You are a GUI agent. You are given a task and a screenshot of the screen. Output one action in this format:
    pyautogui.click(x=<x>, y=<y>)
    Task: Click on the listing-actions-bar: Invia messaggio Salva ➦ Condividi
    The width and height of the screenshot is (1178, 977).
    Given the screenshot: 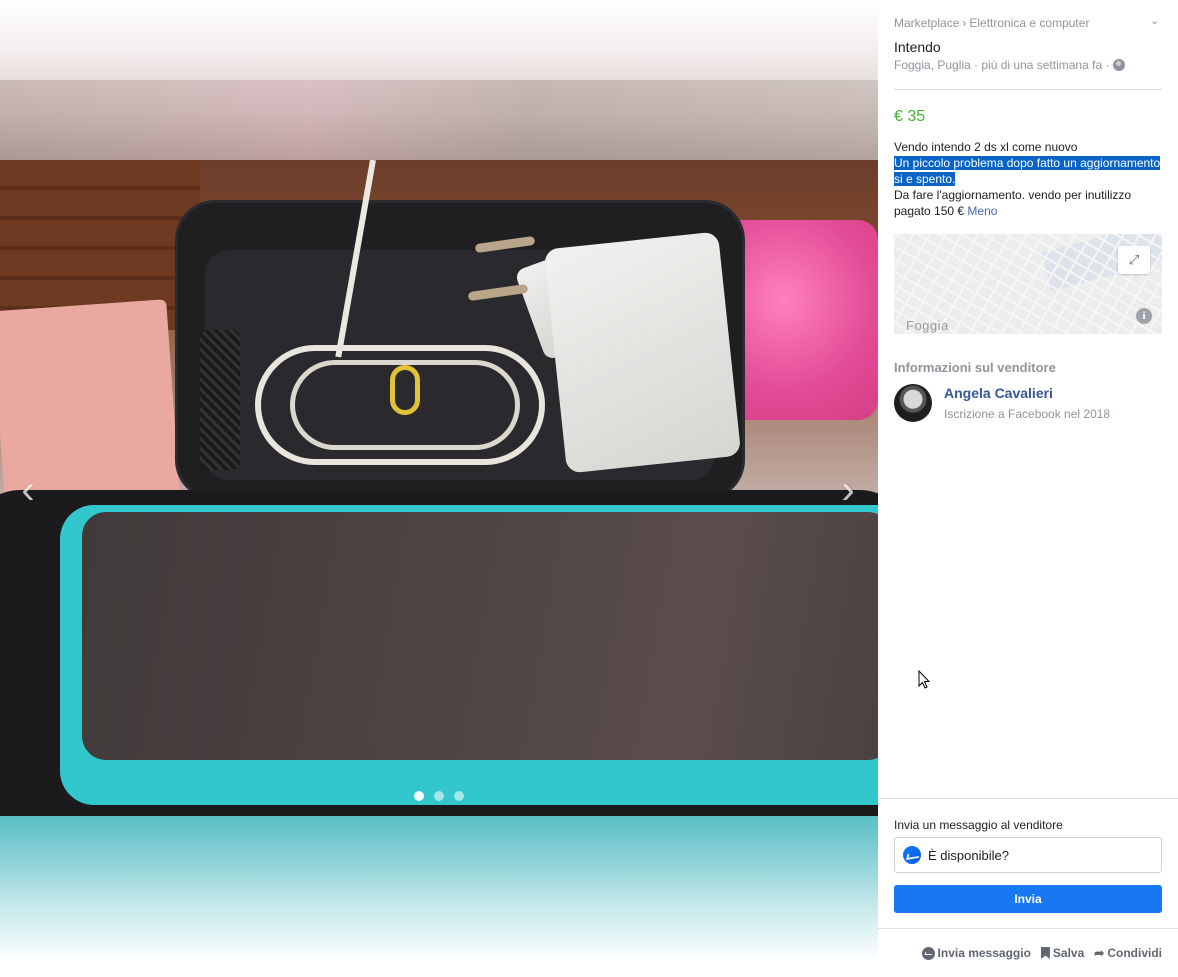 What is the action you would take?
    pyautogui.click(x=1028, y=952)
    